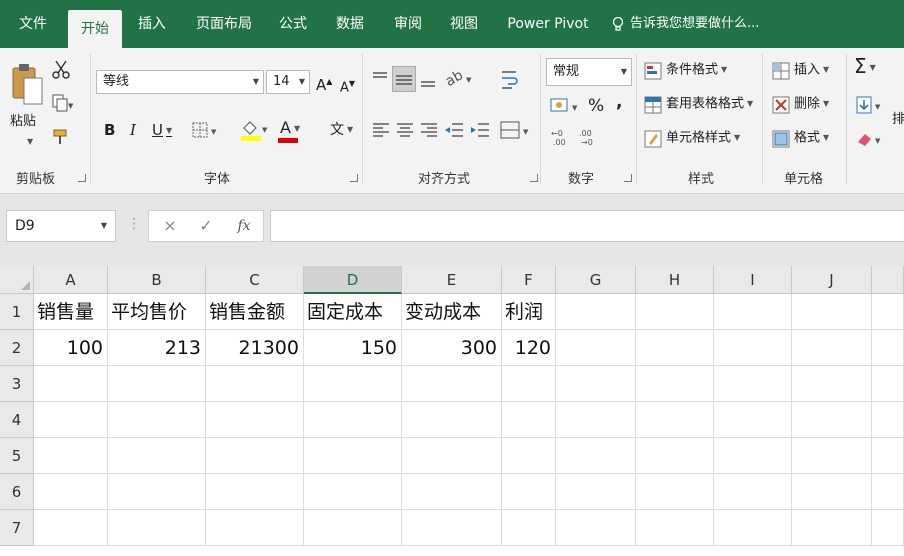  What do you see at coordinates (452, 492) in the screenshot?
I see `cell-e6` at bounding box center [452, 492].